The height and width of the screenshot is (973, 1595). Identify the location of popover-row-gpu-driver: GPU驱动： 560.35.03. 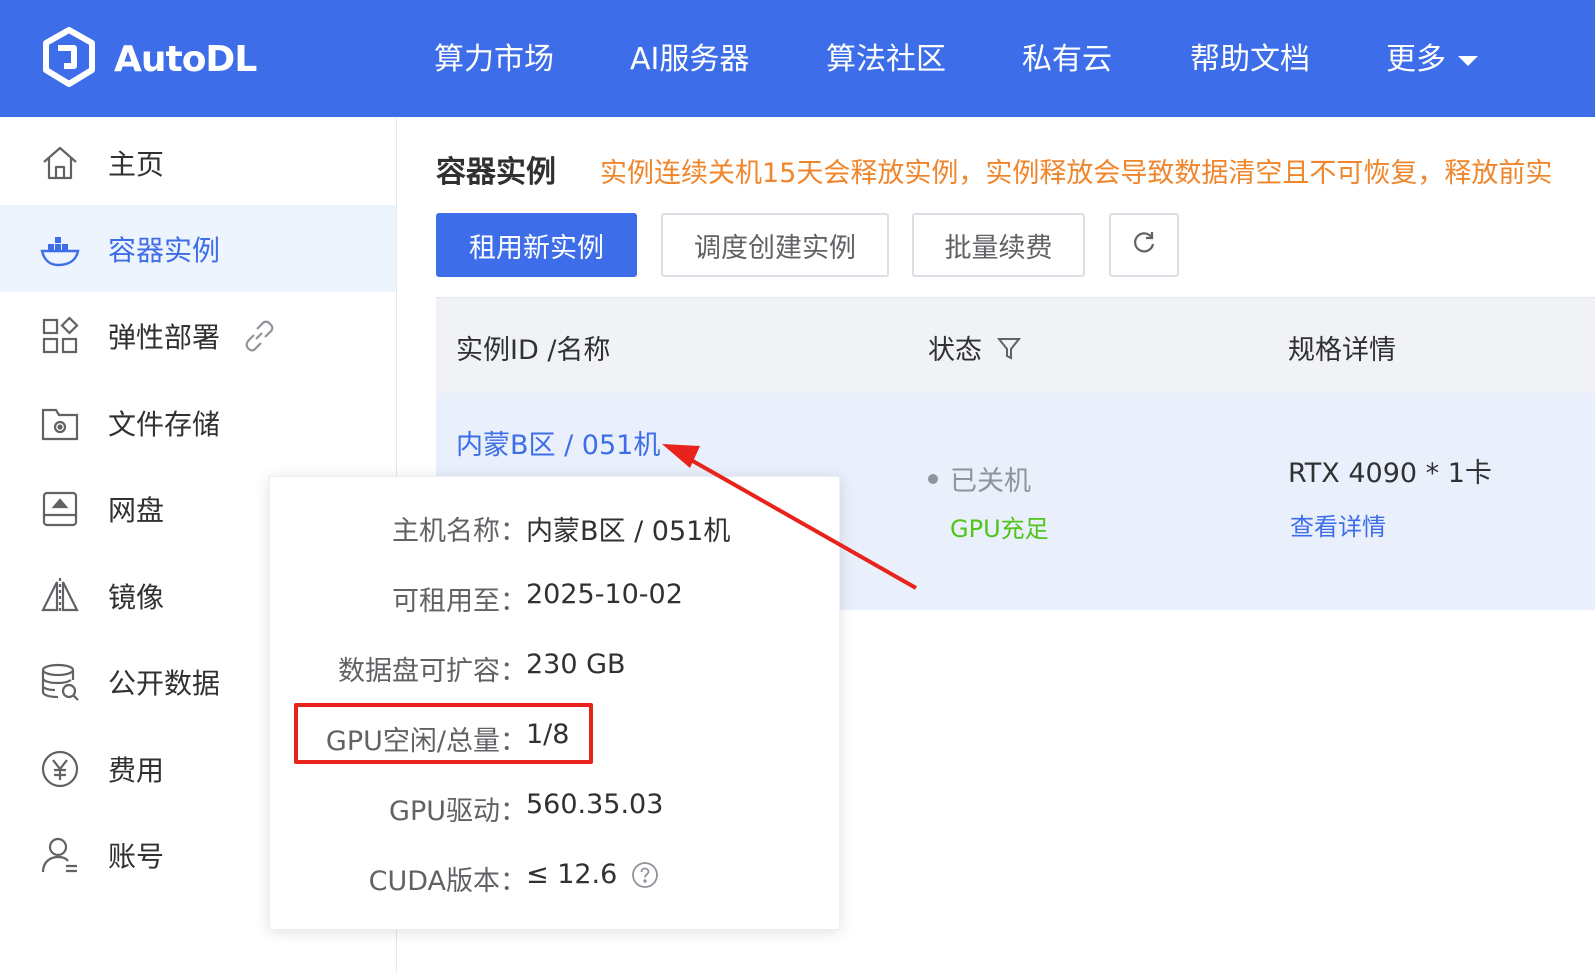
(555, 809).